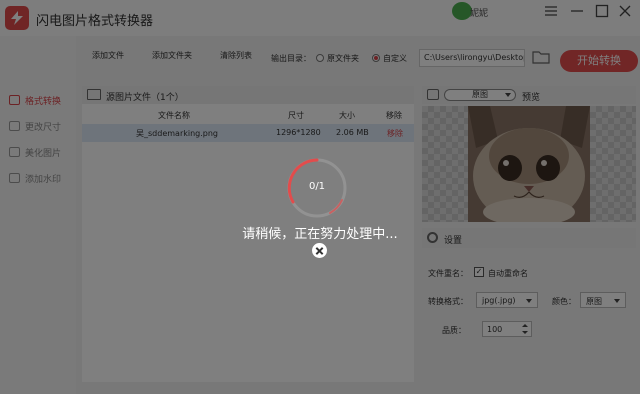 The image size is (640, 394). What do you see at coordinates (319, 250) in the screenshot?
I see `cancel-processing-button` at bounding box center [319, 250].